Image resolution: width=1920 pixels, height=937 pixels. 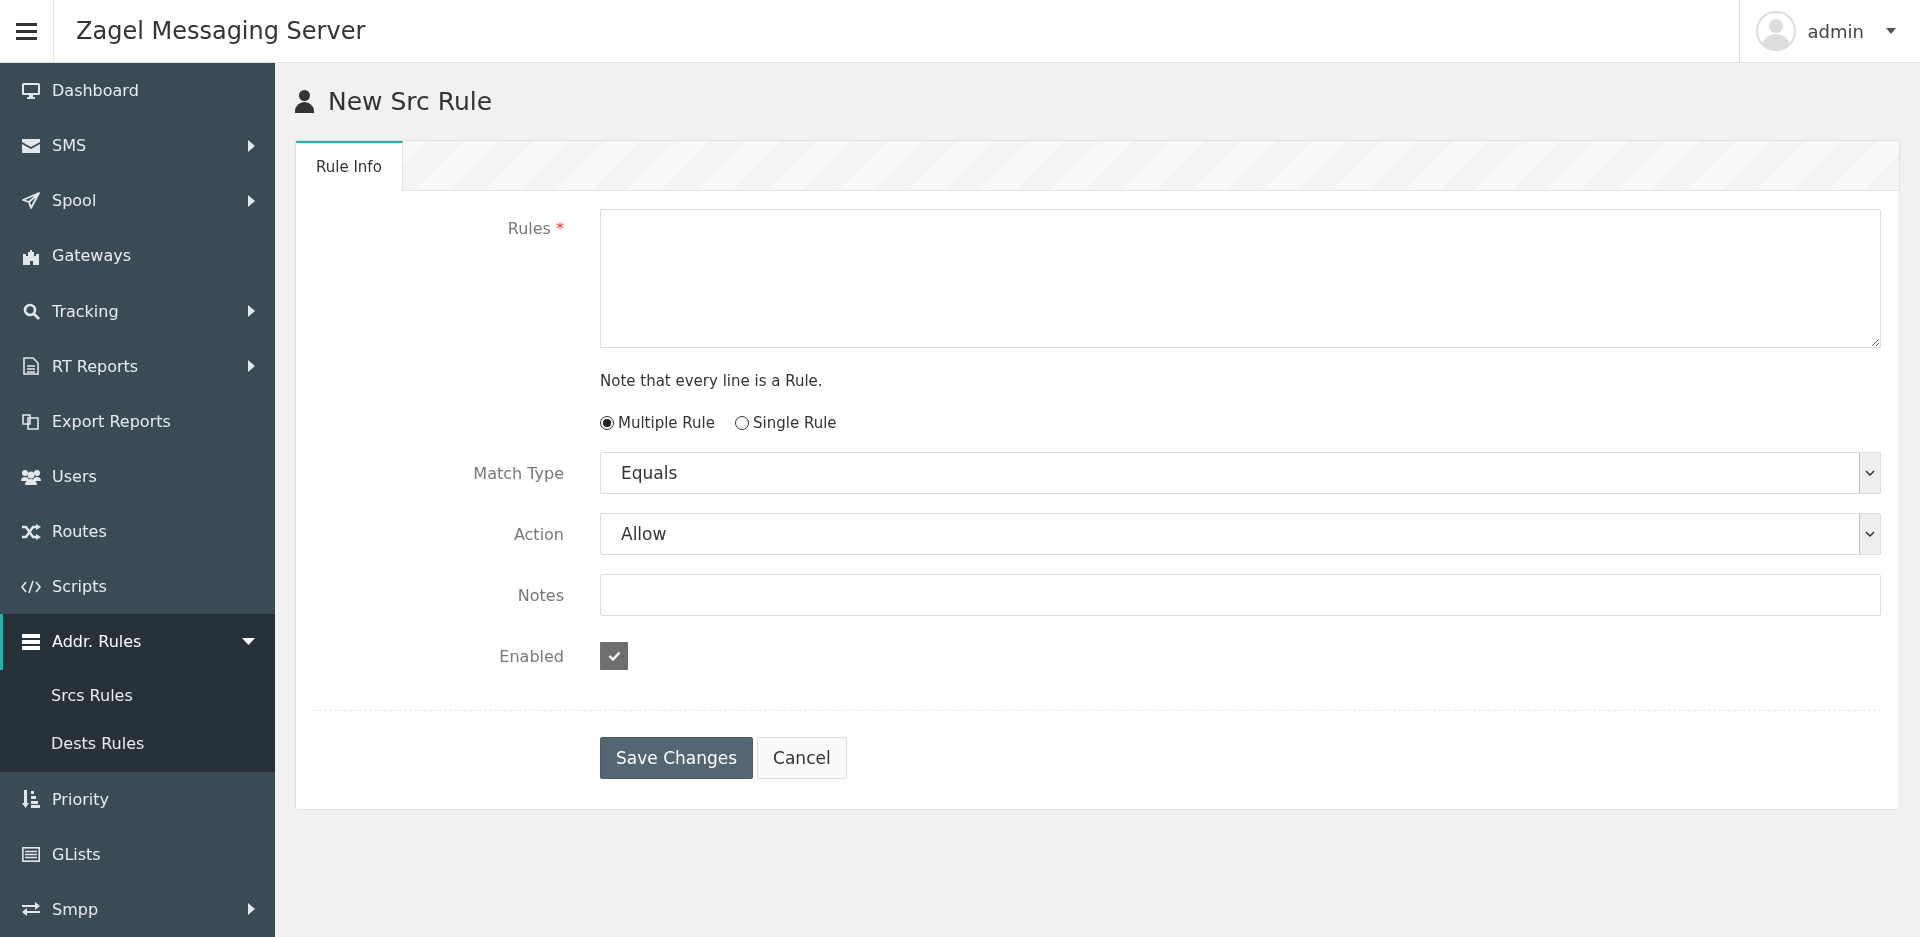 What do you see at coordinates (31, 421) in the screenshot?
I see `copy-icon` at bounding box center [31, 421].